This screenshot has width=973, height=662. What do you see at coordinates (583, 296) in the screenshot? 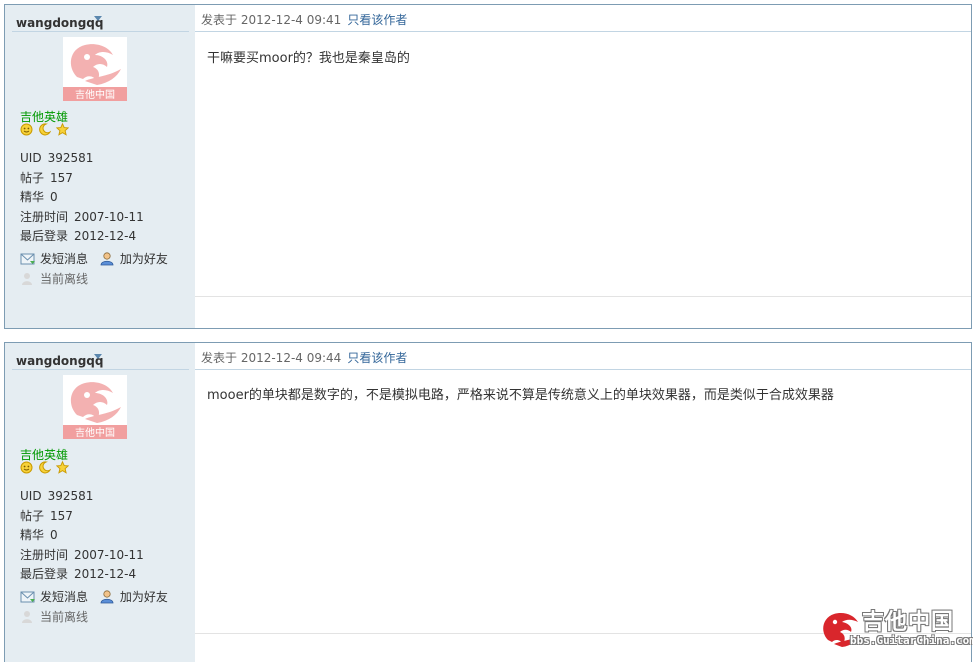
I see `divider` at bounding box center [583, 296].